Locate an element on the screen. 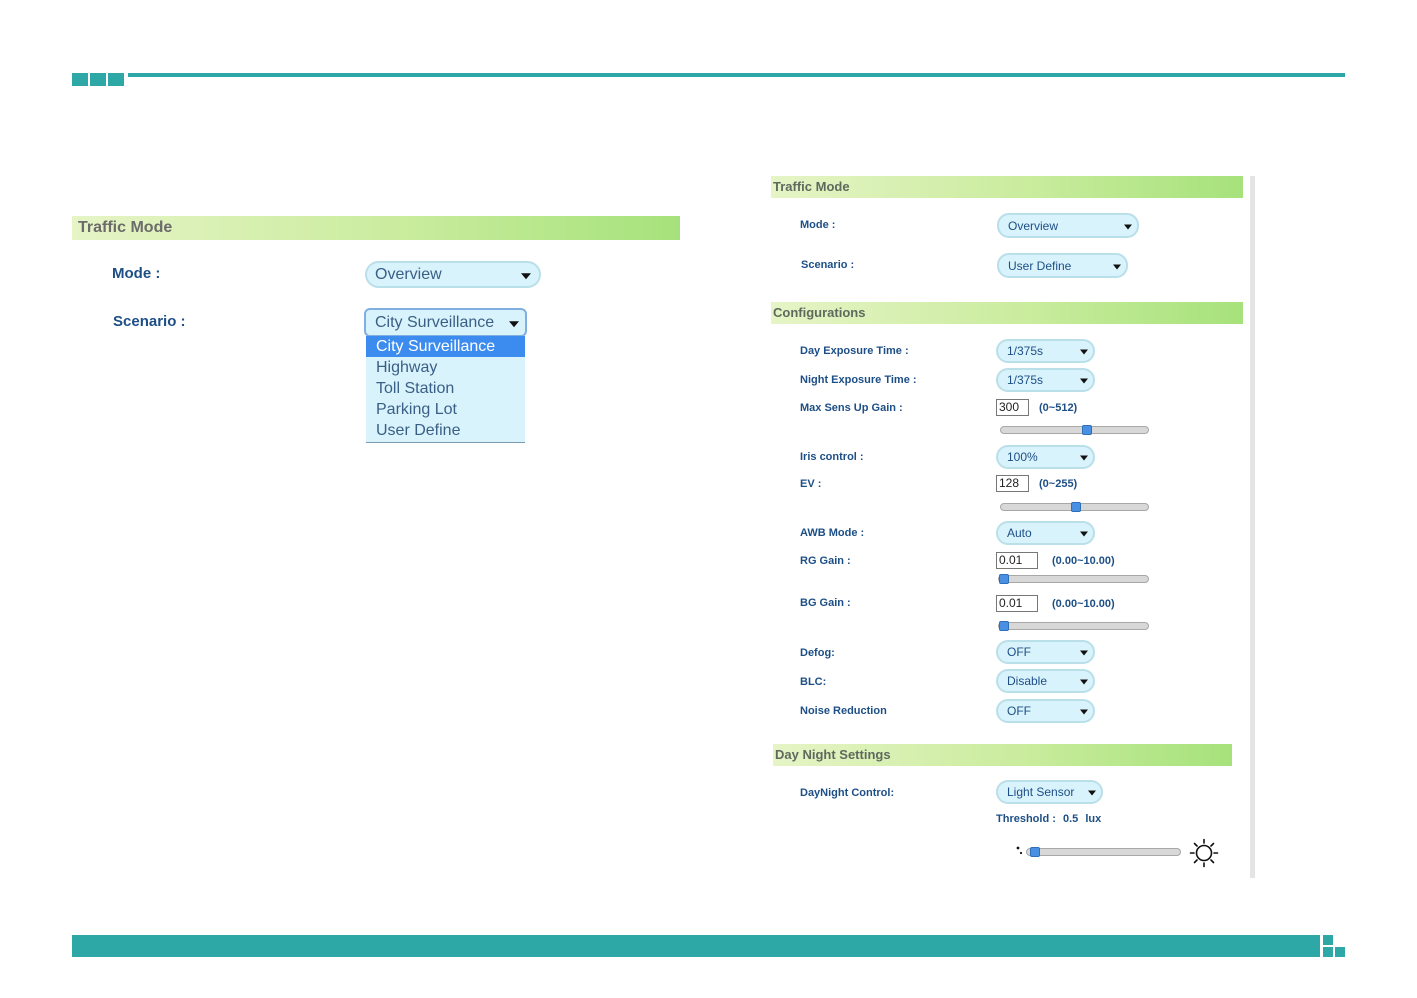 Image resolution: width=1417 pixels, height=998 pixels. defog-value: OFF is located at coordinates (1019, 652).